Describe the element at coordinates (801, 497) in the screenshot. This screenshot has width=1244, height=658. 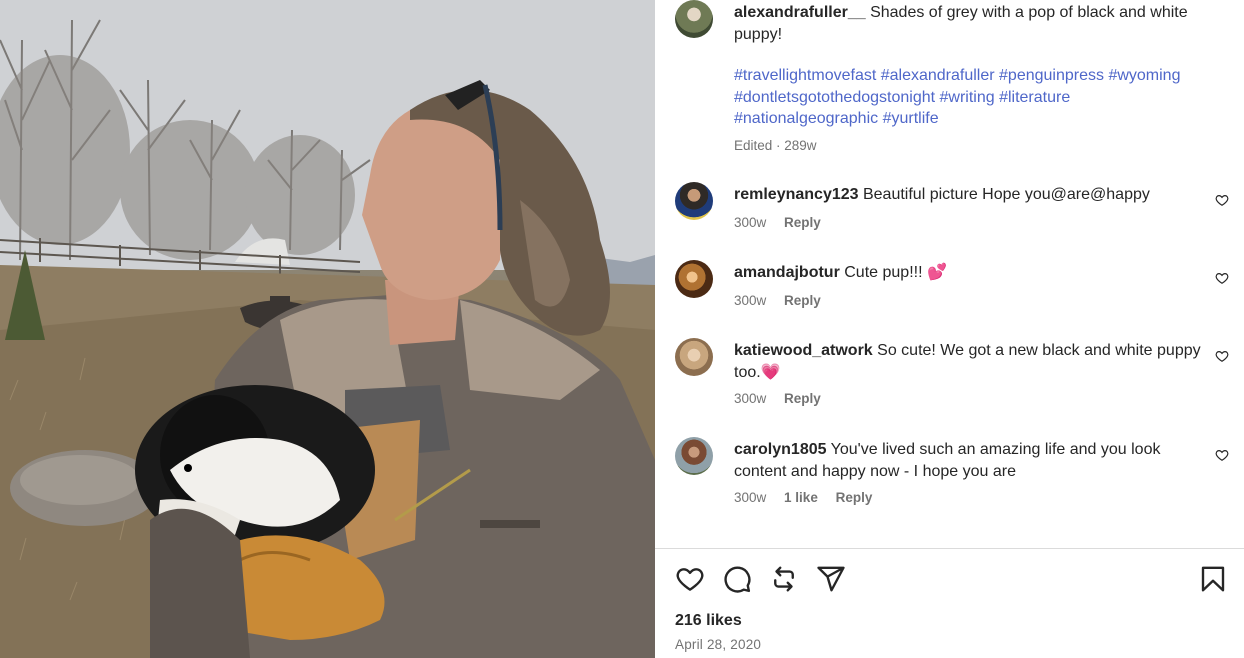
I see `comment-likes-count: 1 like` at that location.